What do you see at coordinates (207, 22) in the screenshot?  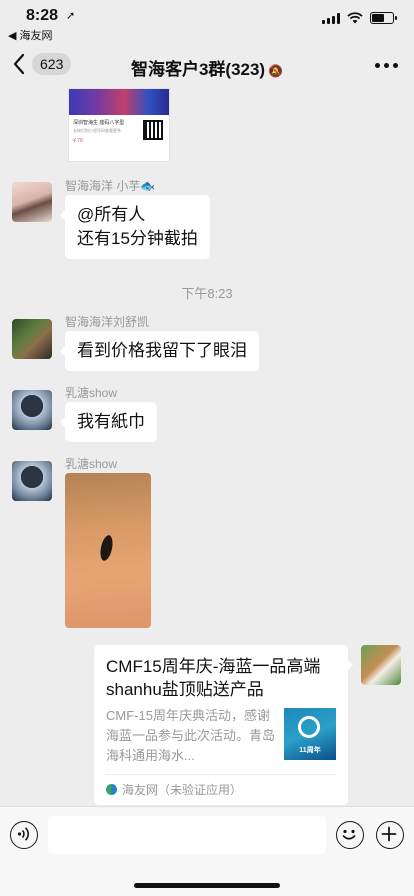 I see `status-bar: 8:28 ➚ ◀ 海友网` at bounding box center [207, 22].